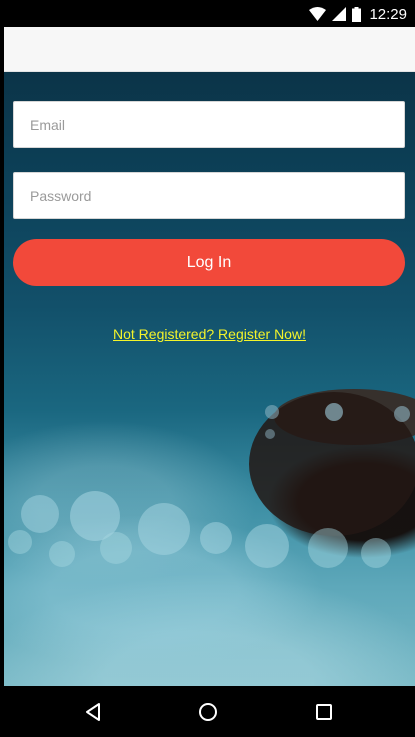 The height and width of the screenshot is (737, 415). What do you see at coordinates (339, 14) in the screenshot?
I see `signal-icon` at bounding box center [339, 14].